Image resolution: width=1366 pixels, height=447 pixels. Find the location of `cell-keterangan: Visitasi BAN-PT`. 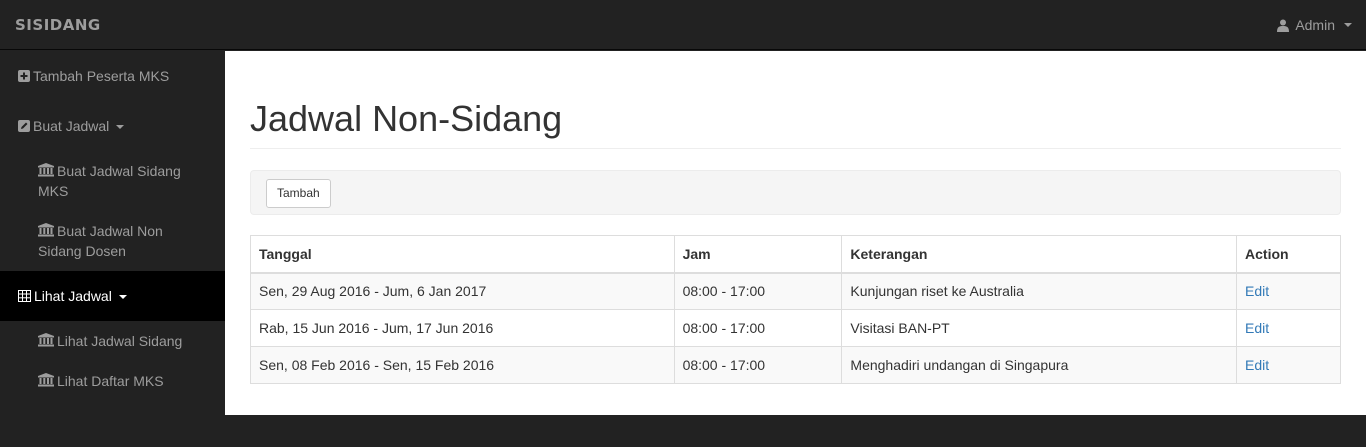

cell-keterangan: Visitasi BAN-PT is located at coordinates (1039, 328).